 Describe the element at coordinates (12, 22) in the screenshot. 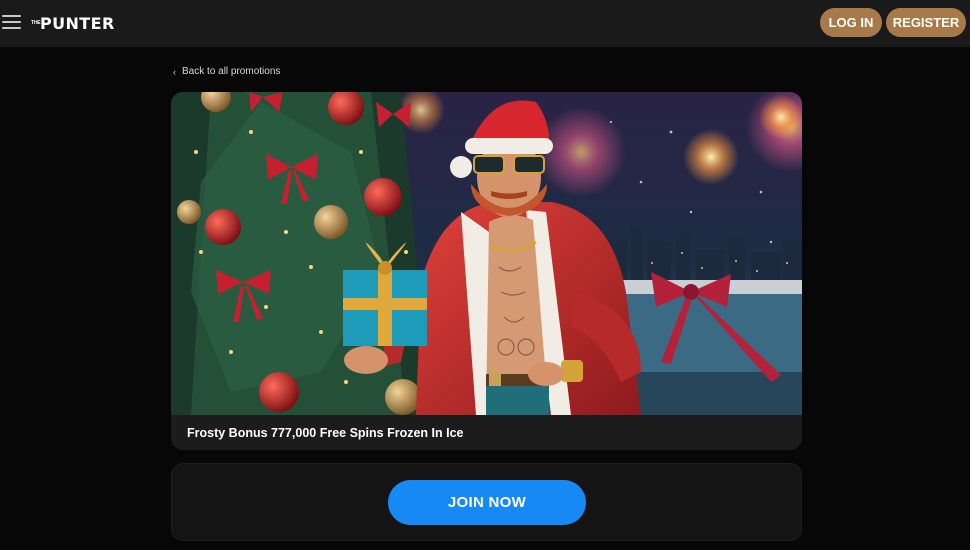

I see `hamburger-menu-icon` at that location.